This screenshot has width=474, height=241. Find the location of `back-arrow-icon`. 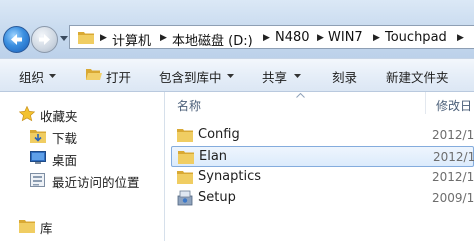

back-arrow-icon is located at coordinates (16, 39).